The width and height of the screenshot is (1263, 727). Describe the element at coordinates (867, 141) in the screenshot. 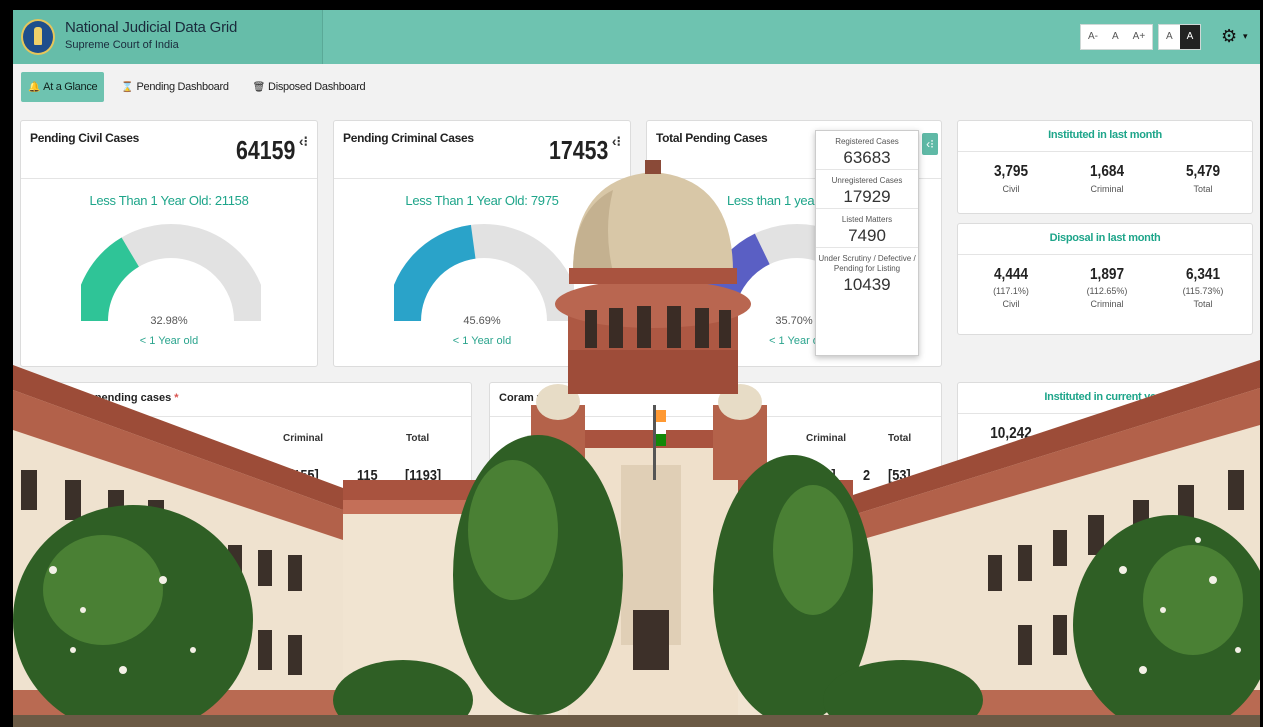

I see `popup-label: Registered Cases` at that location.